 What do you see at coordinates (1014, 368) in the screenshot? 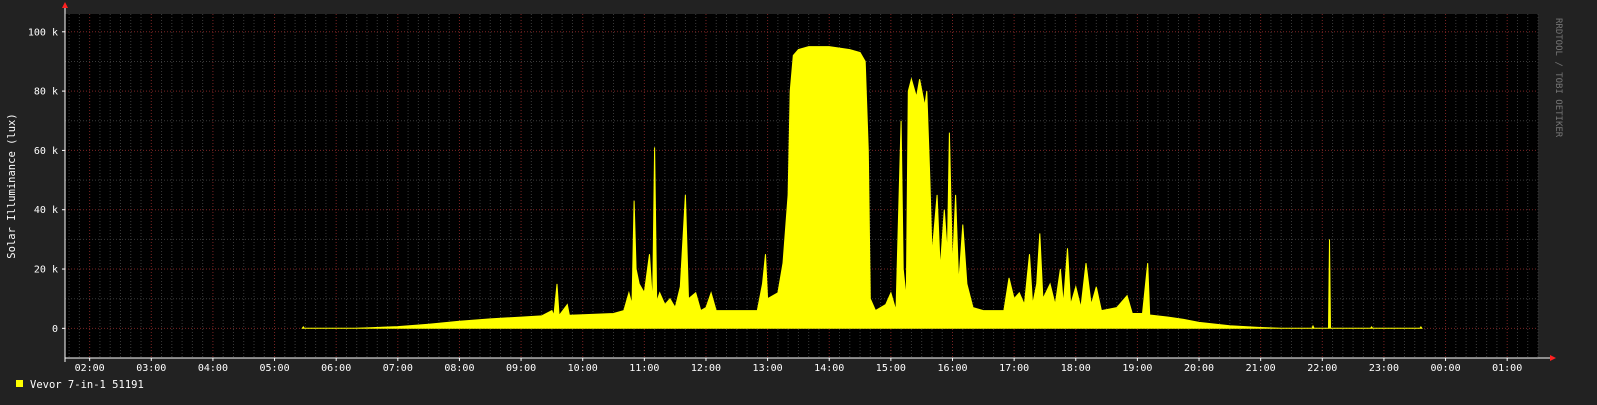
I see `x-tick-label: 17:00` at bounding box center [1014, 368].